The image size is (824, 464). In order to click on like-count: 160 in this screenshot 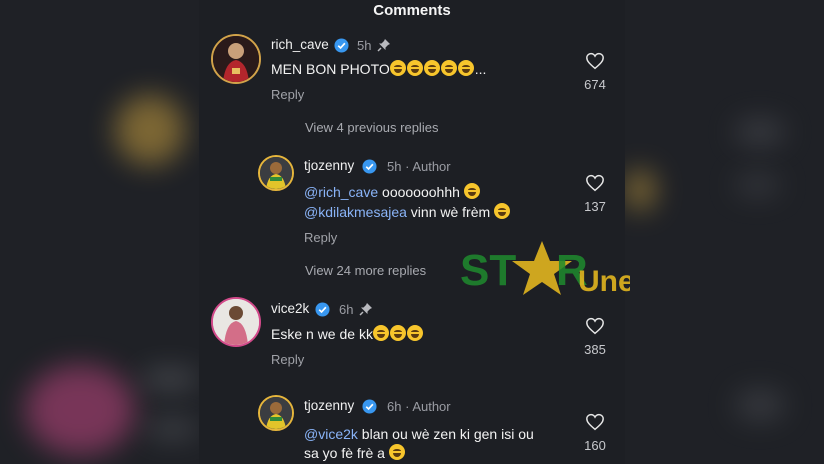, I will do `click(595, 445)`.